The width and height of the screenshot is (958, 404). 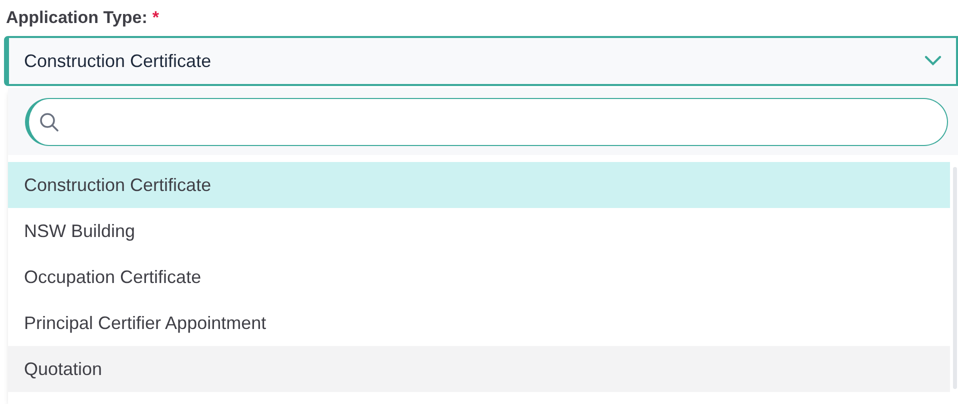 I want to click on required-mark: *, so click(x=155, y=18).